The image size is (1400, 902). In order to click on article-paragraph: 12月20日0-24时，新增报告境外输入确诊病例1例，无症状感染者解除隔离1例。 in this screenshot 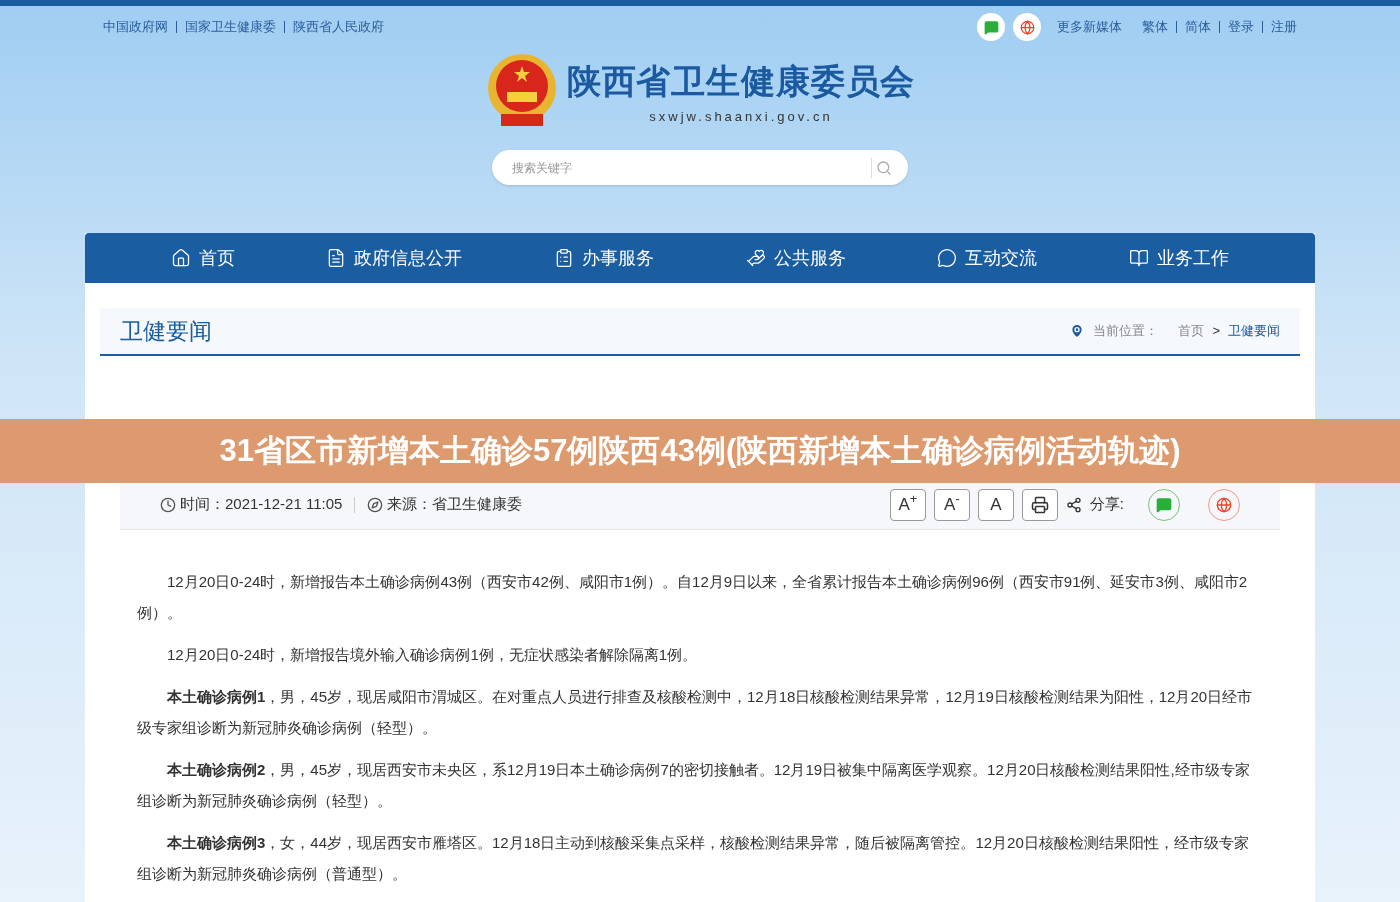, I will do `click(432, 655)`.